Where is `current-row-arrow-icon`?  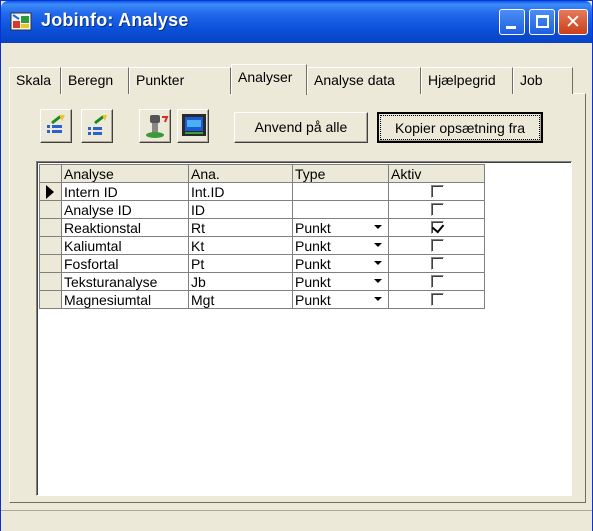
current-row-arrow-icon is located at coordinates (50, 191).